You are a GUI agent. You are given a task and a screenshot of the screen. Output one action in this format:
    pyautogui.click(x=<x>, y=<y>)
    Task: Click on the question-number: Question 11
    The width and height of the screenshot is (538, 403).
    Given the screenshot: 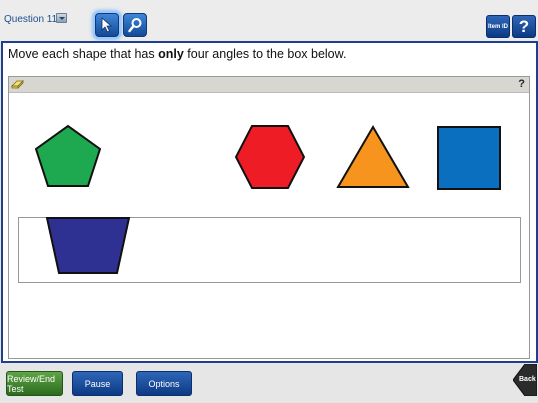 What is the action you would take?
    pyautogui.click(x=31, y=19)
    